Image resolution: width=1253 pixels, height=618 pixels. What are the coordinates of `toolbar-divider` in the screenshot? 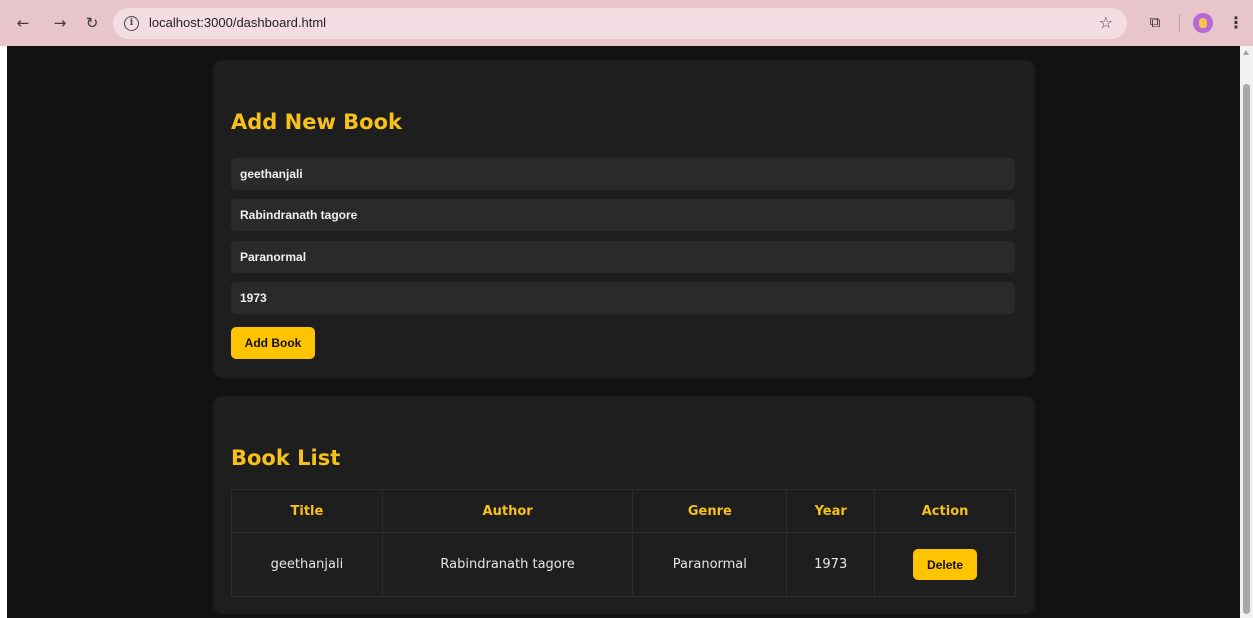 It's located at (1179, 23).